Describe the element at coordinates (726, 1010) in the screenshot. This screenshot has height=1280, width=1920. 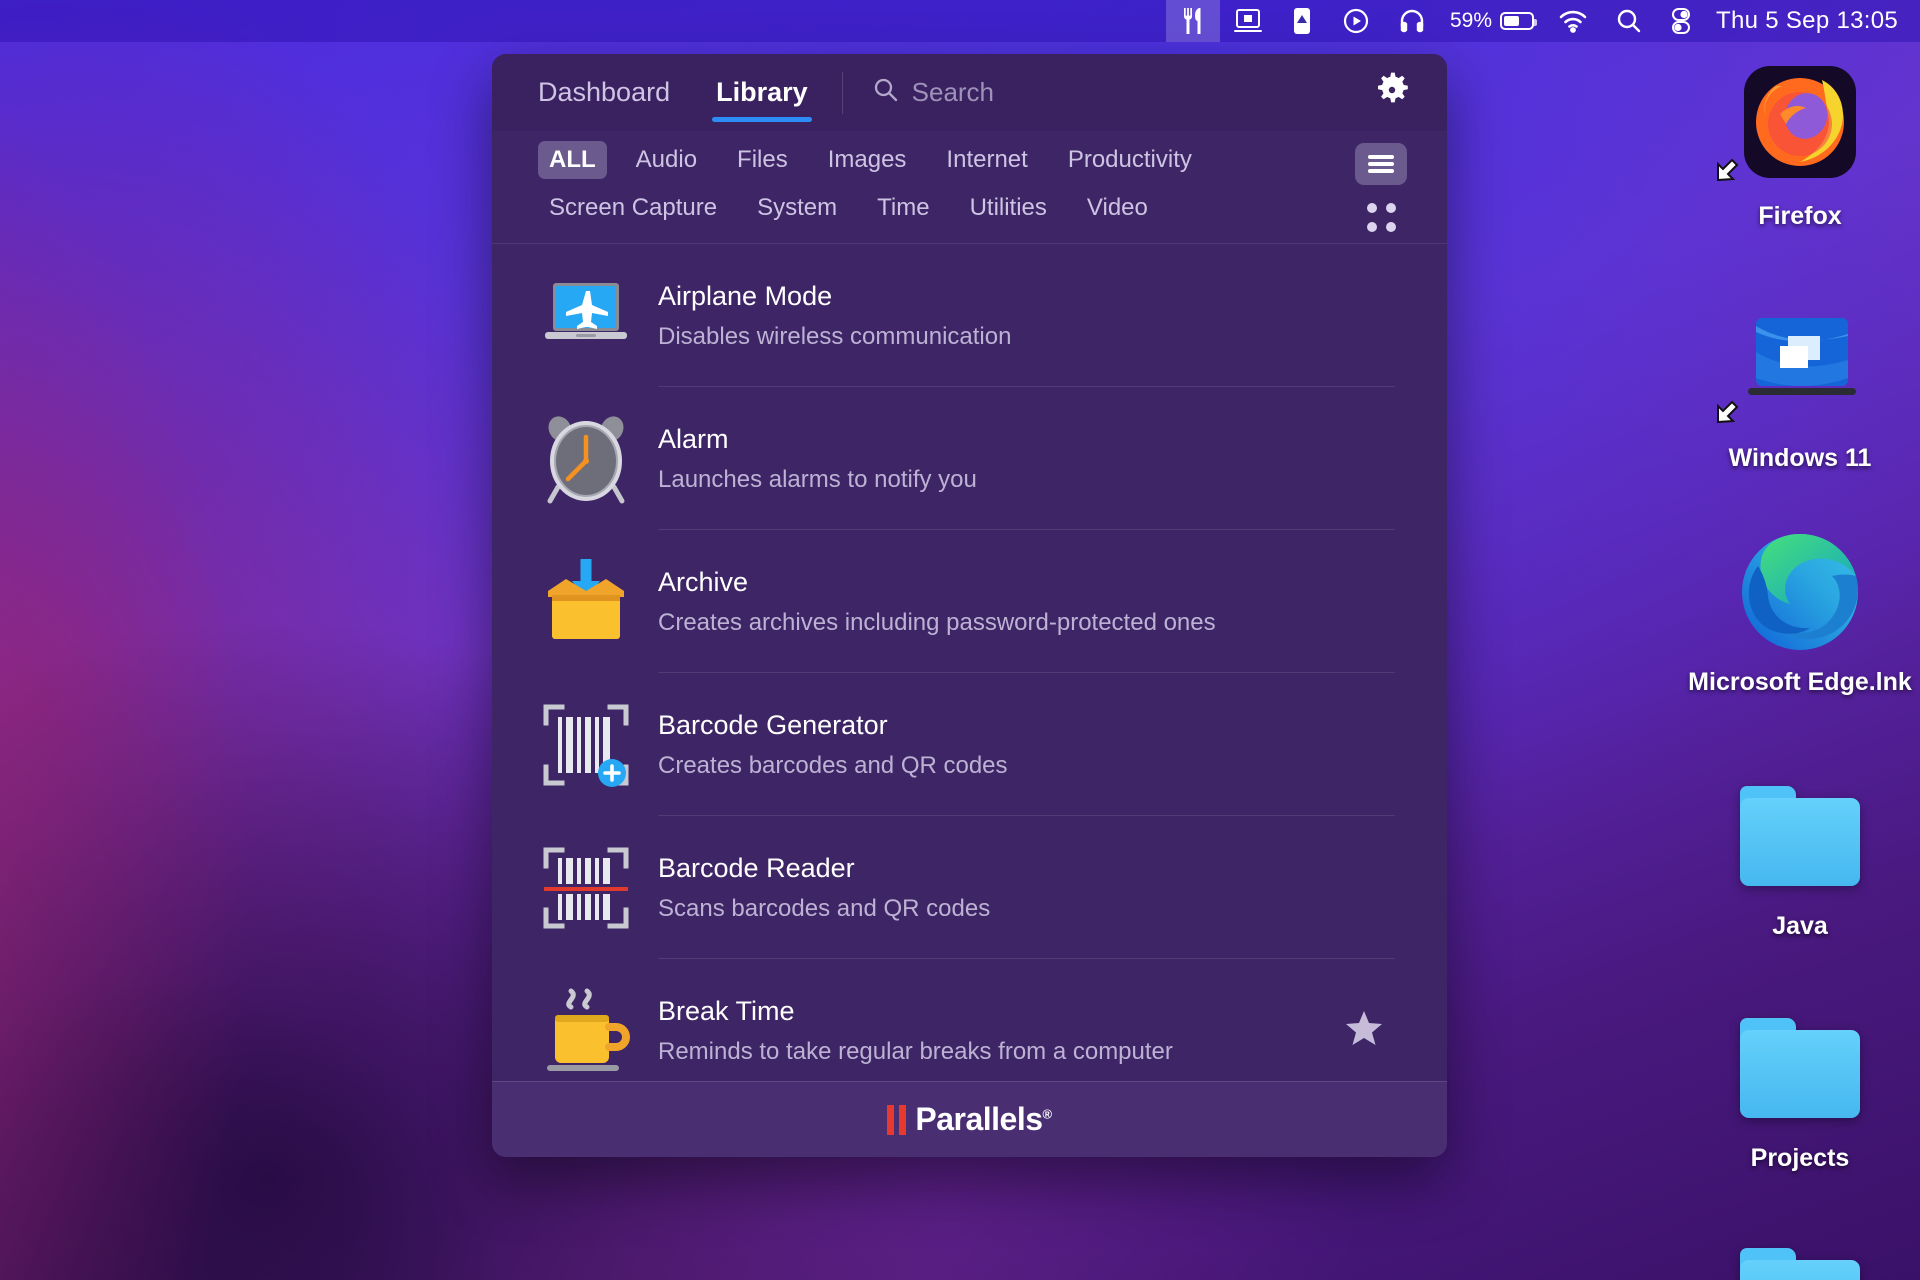
I see `list-item-title: Break Time` at that location.